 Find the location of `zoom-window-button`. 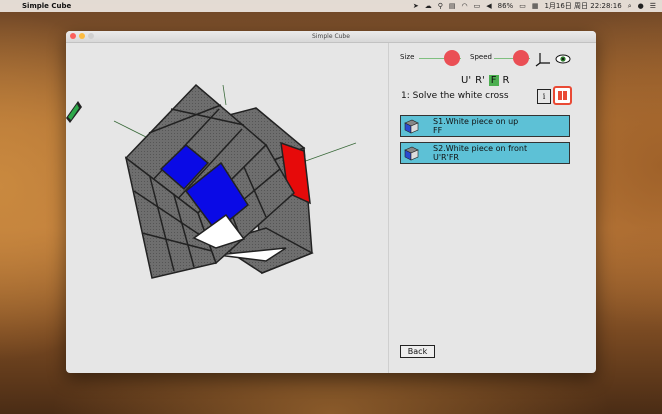

zoom-window-button is located at coordinates (91, 36).